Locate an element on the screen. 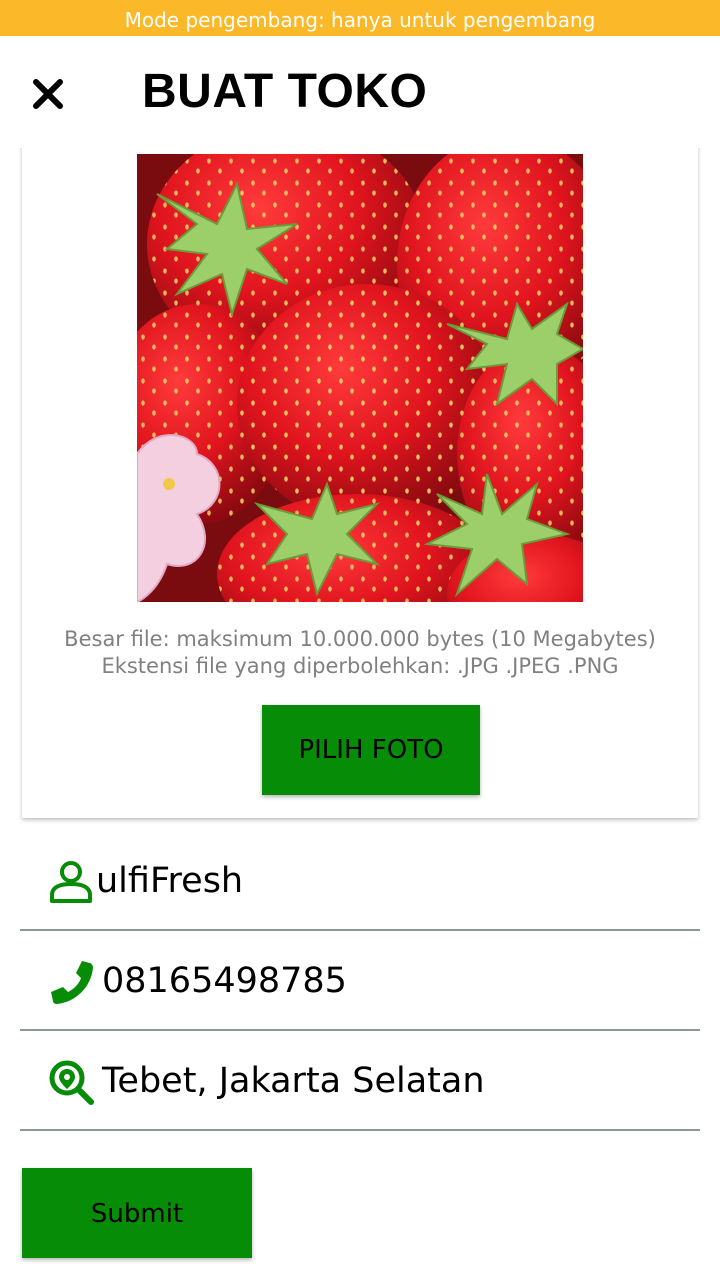 The height and width of the screenshot is (1280, 720). app-bar: BUAT TOKO is located at coordinates (360, 92).